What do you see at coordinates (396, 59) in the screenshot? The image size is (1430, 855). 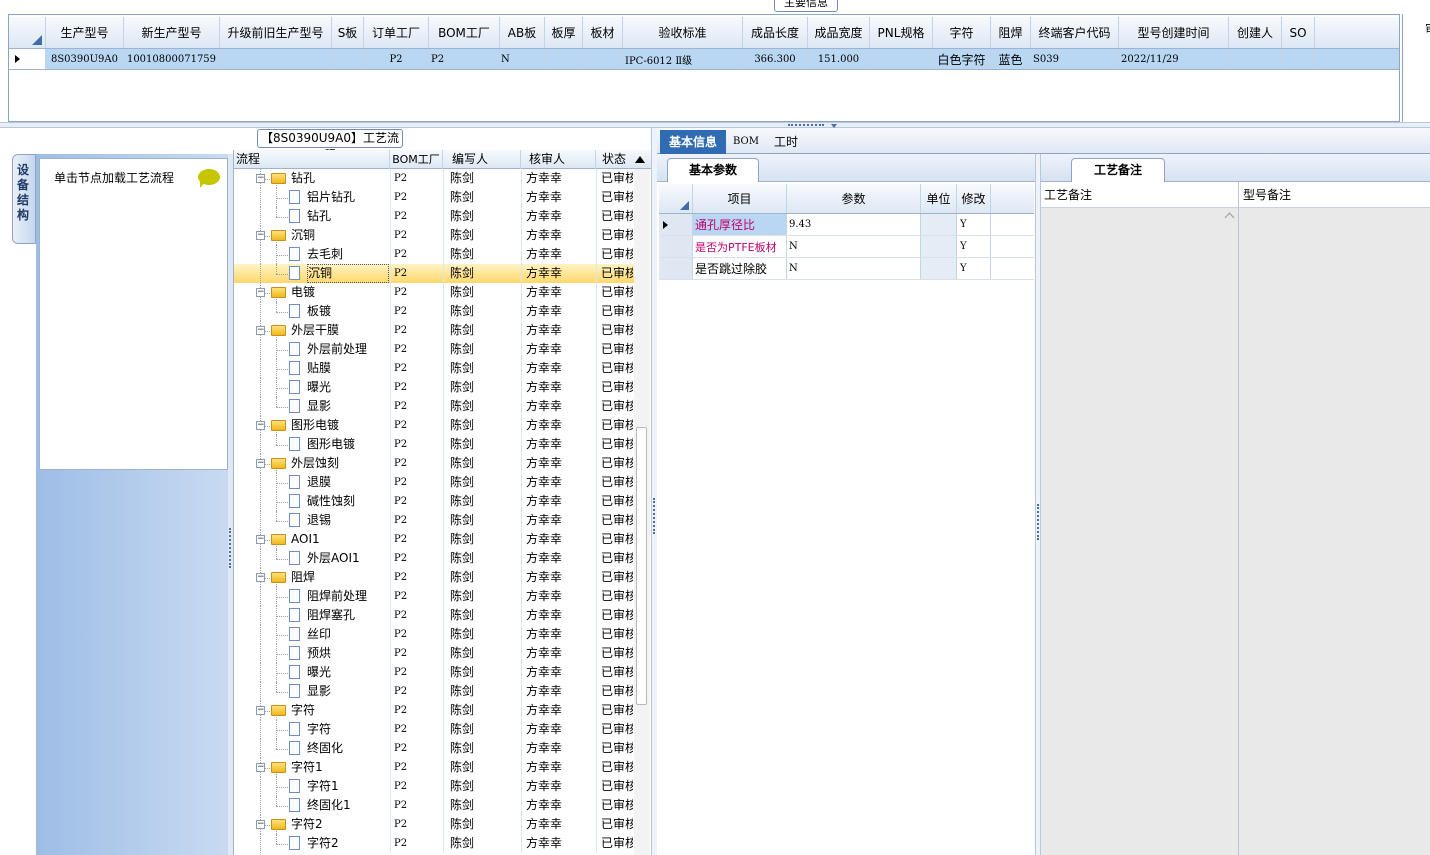 I see `cell-order-factory: P2` at bounding box center [396, 59].